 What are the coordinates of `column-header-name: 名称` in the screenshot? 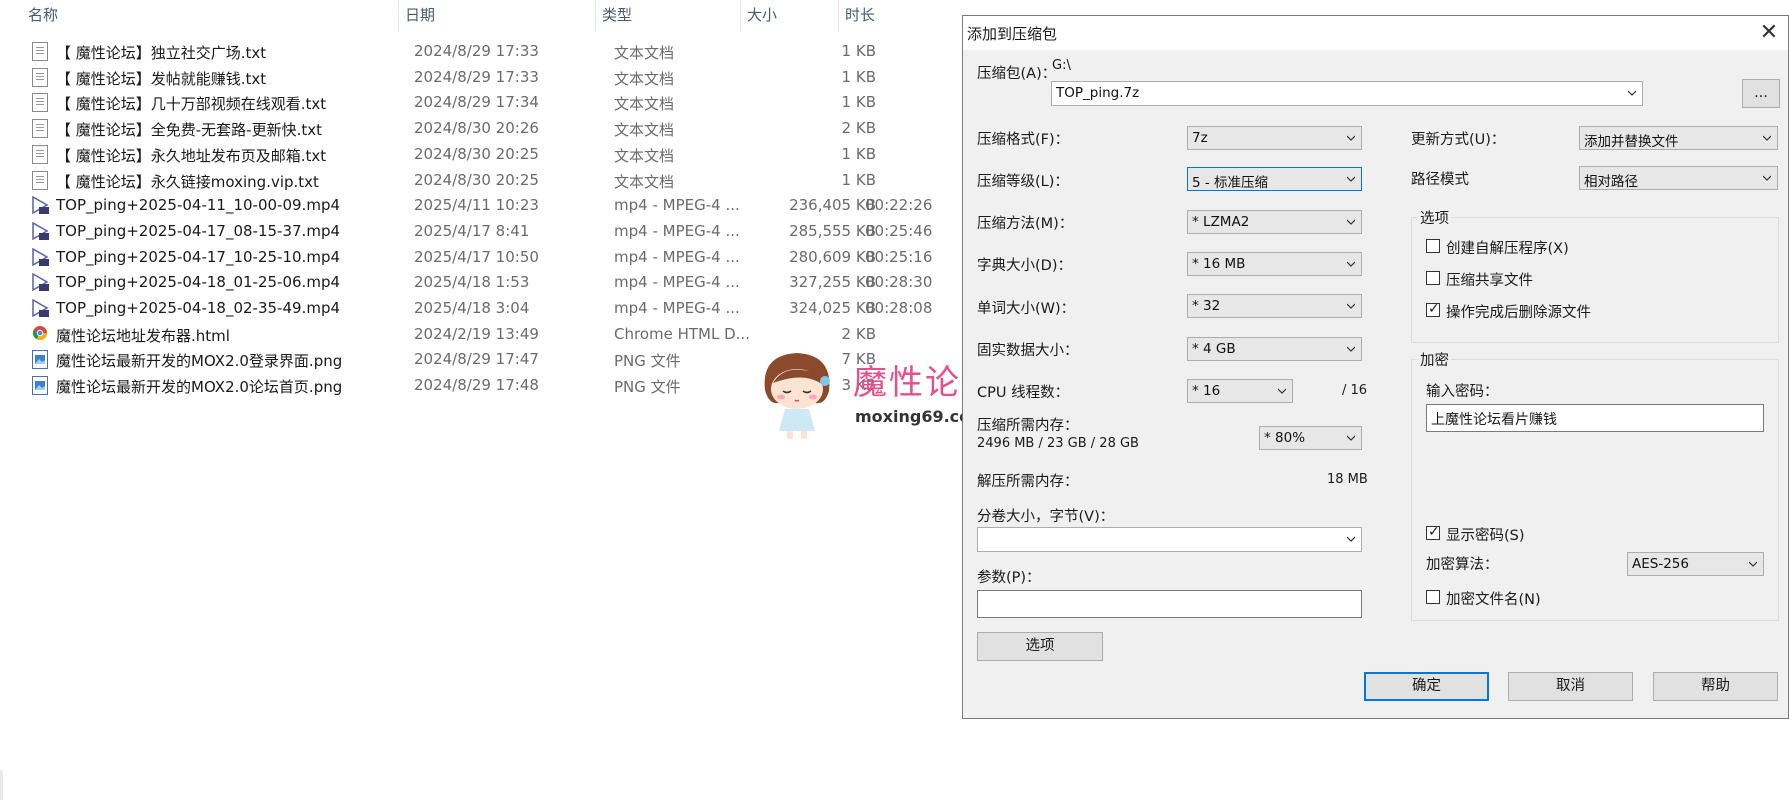 It's located at (43, 16).